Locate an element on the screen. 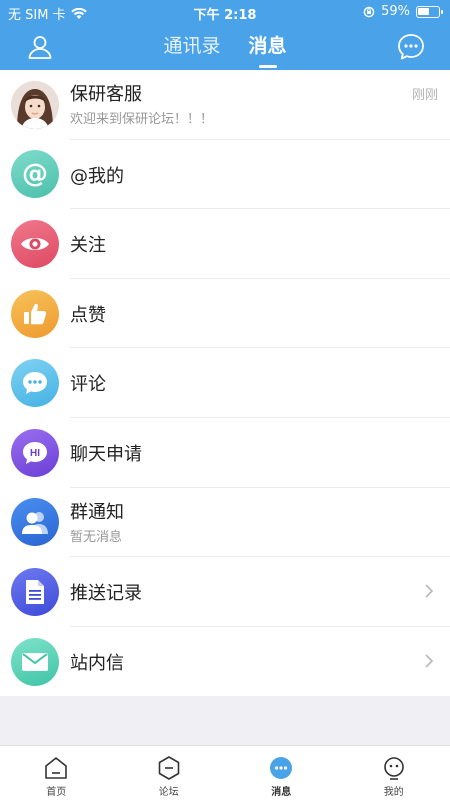 The width and height of the screenshot is (450, 800). status-right: 59% is located at coordinates (403, 11).